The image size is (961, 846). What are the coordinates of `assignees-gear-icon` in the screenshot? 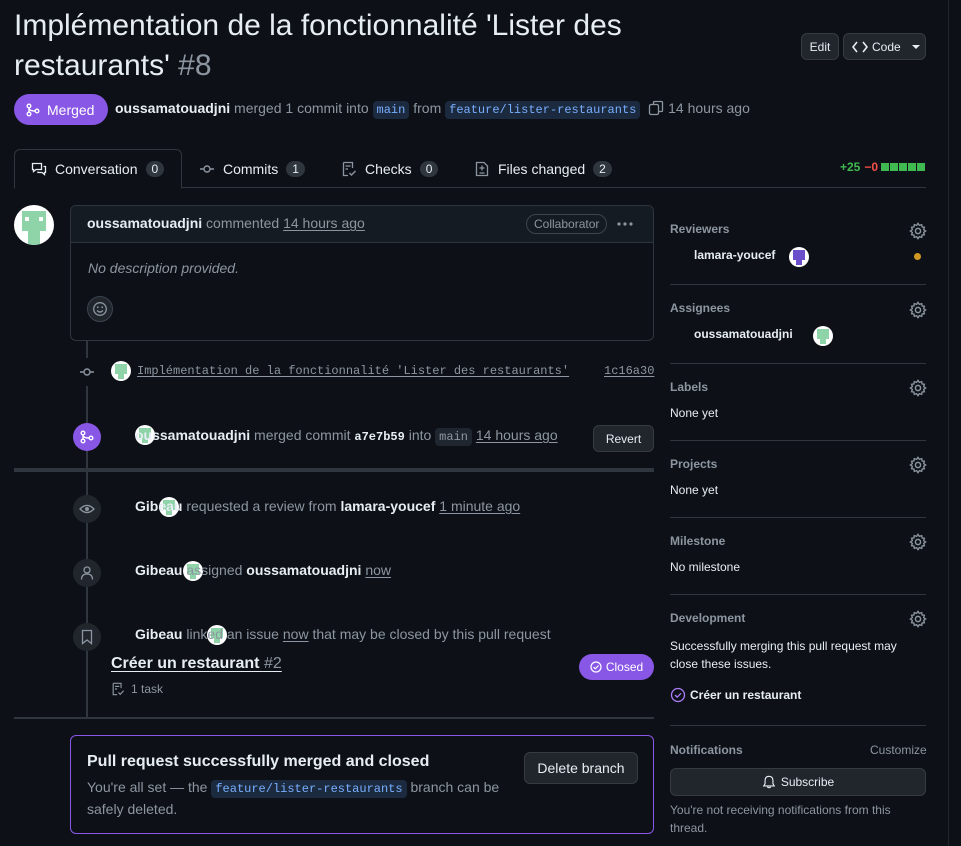 It's located at (918, 310).